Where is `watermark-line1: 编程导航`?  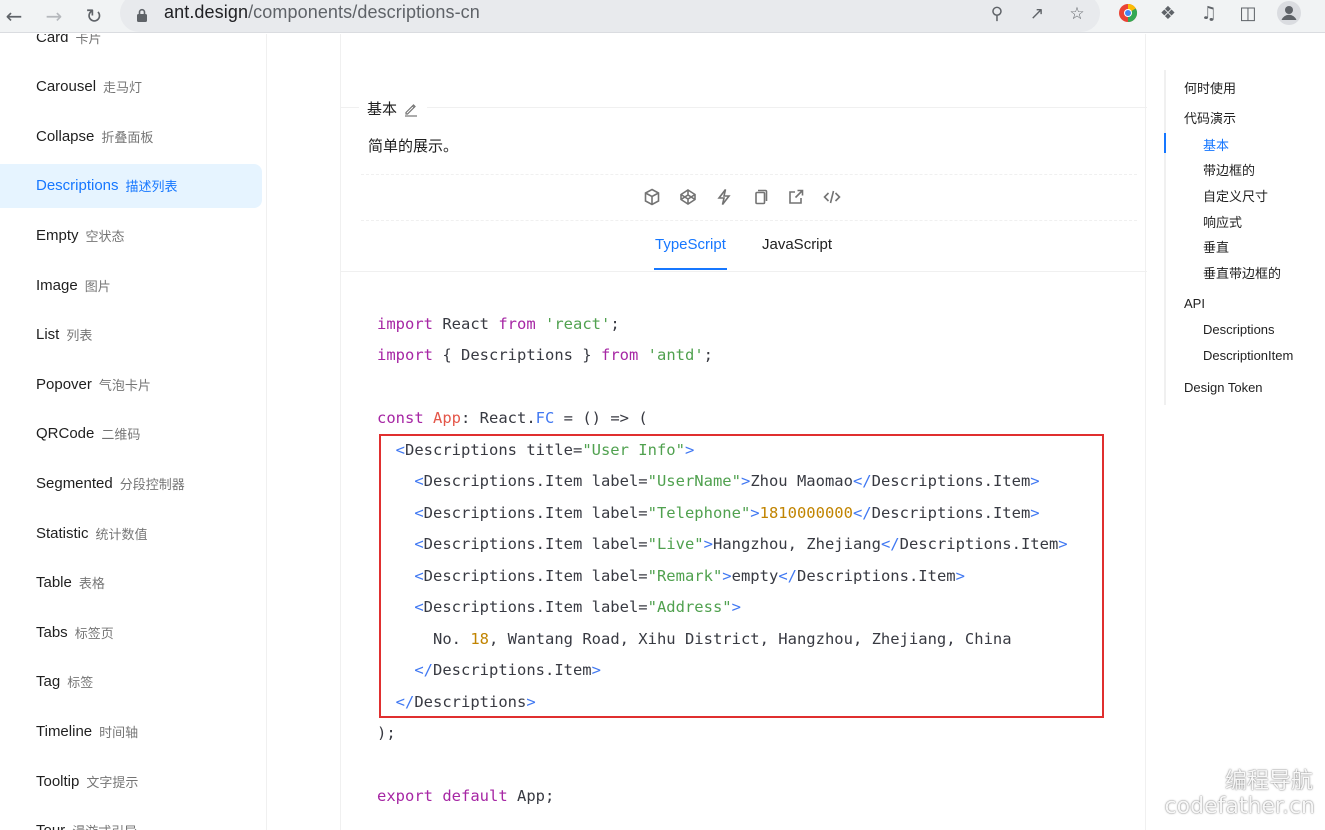 watermark-line1: 编程导航 is located at coordinates (1268, 781).